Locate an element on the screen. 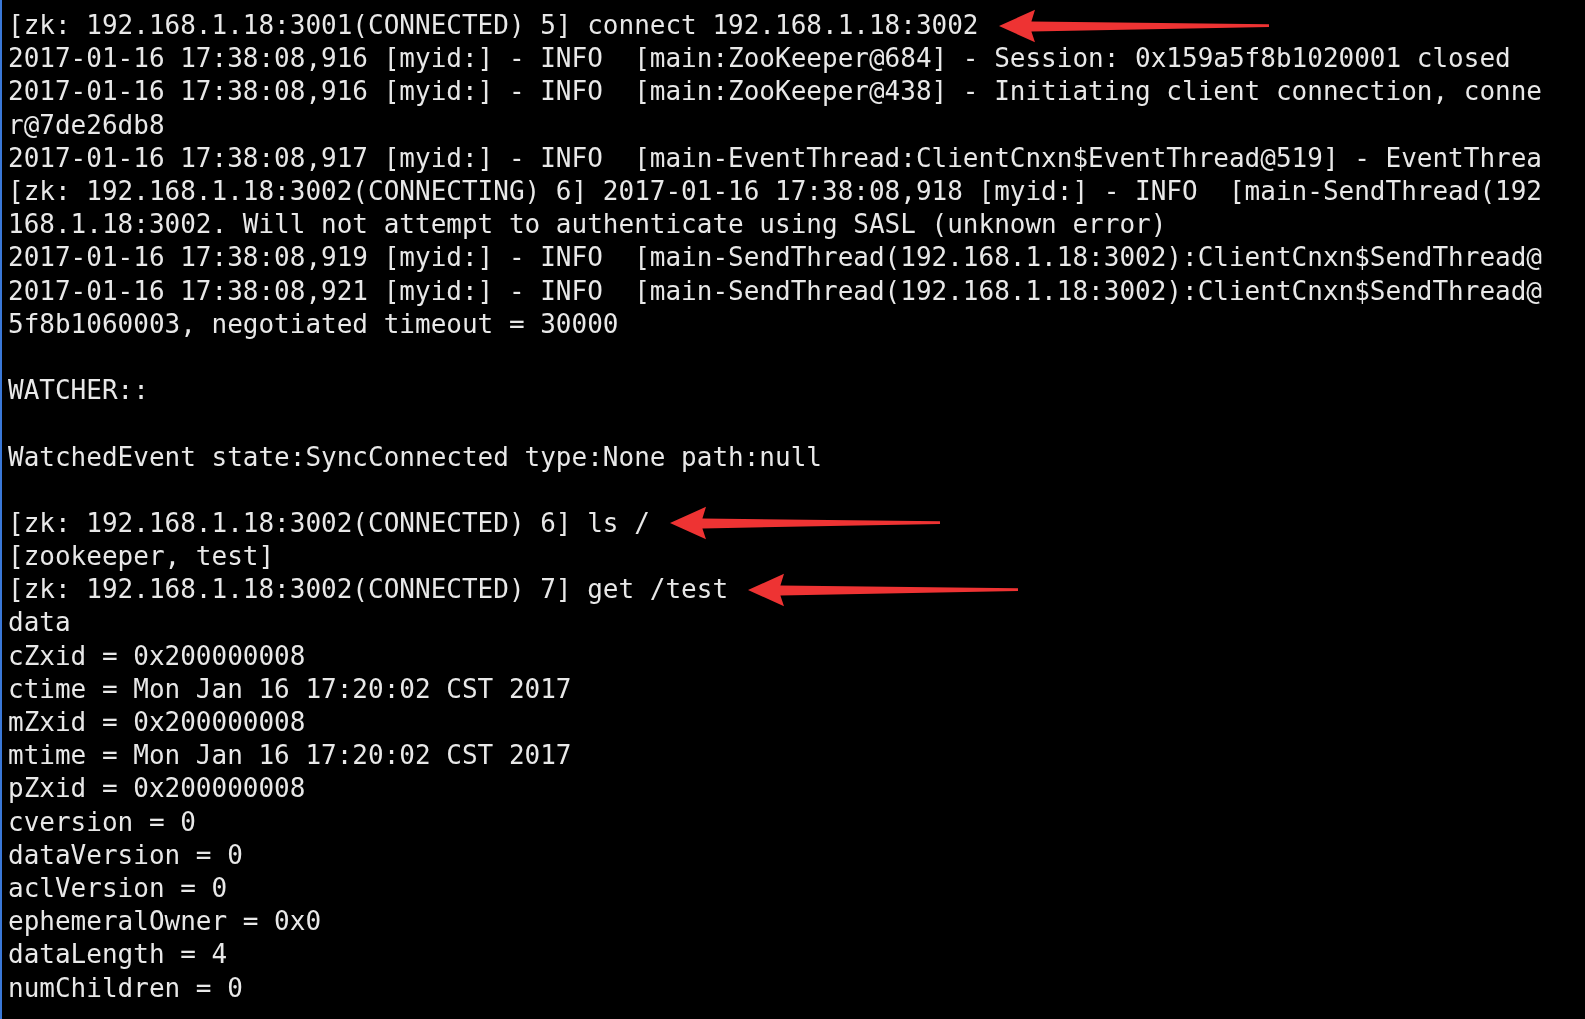  terminal-line: dataLength = 4 is located at coordinates (118, 955).